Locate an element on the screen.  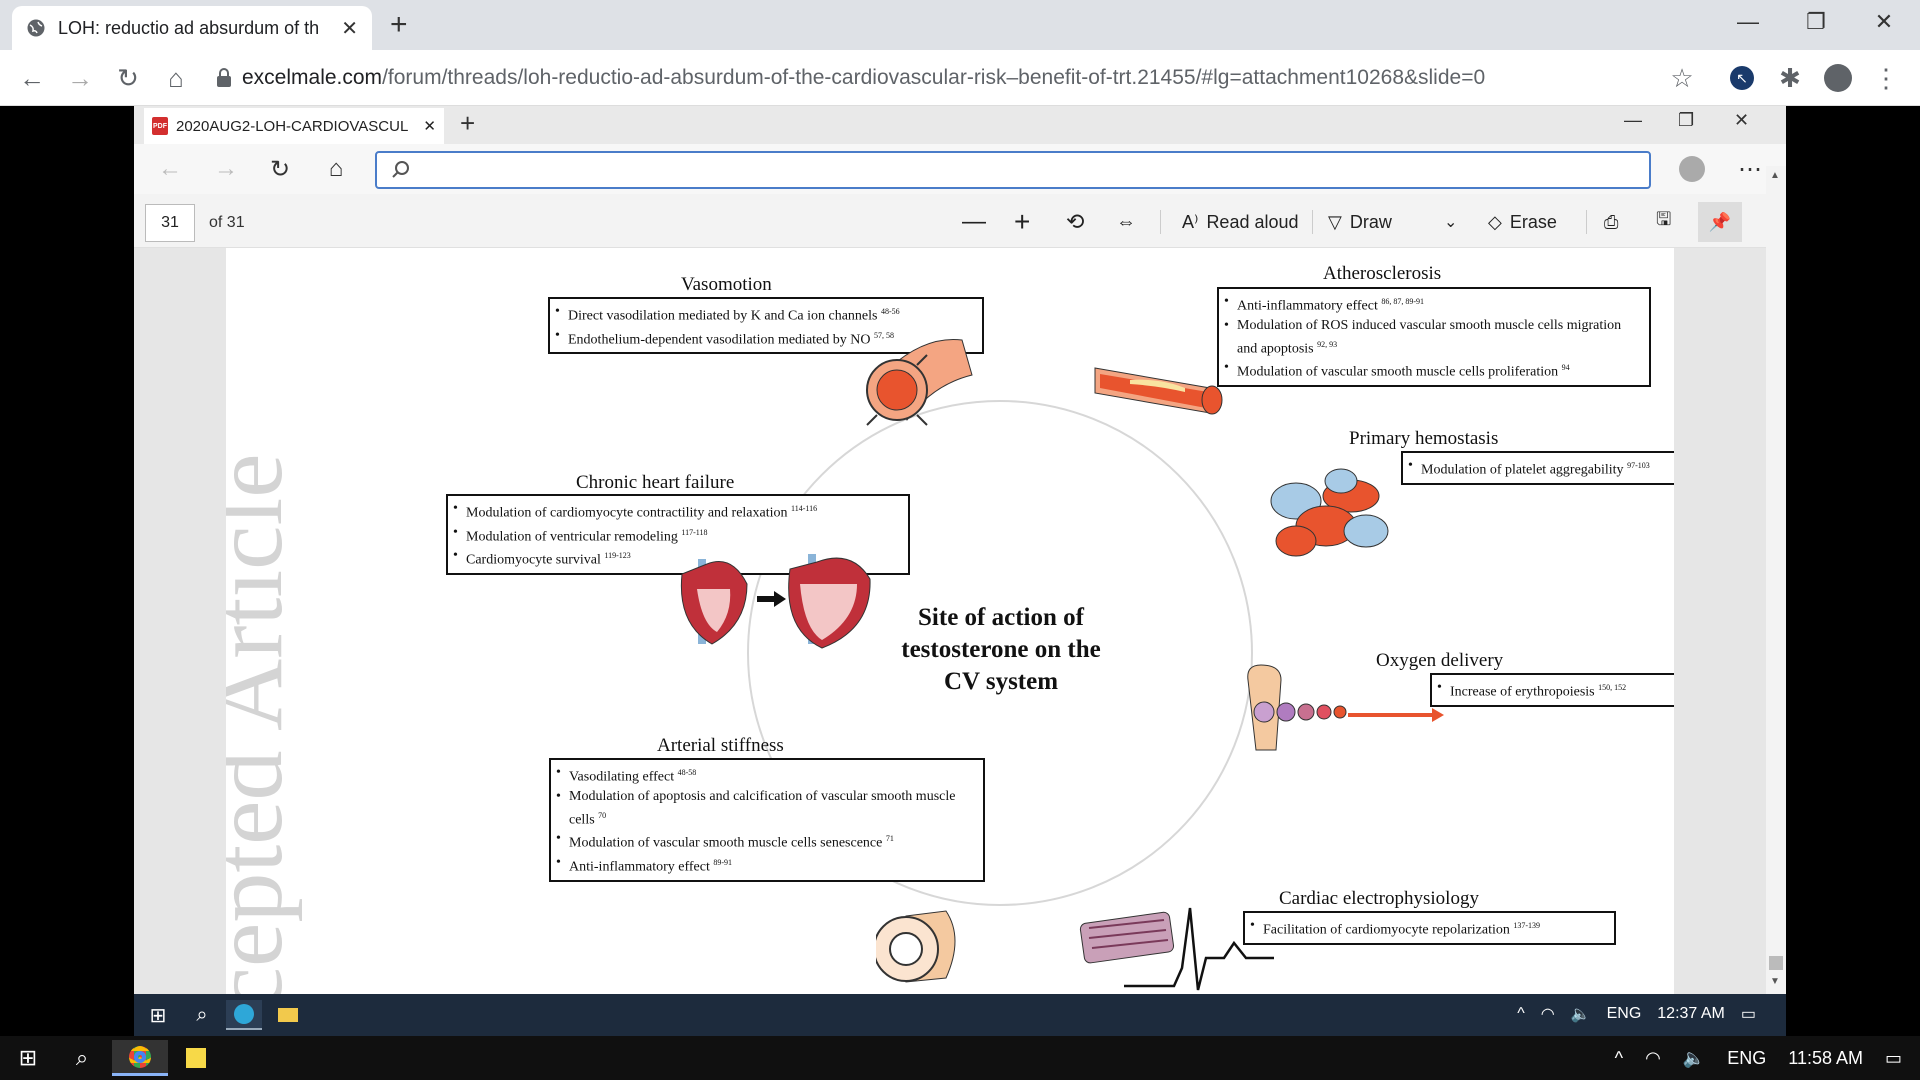
more-icon: ⋯ is located at coordinates (1750, 169).